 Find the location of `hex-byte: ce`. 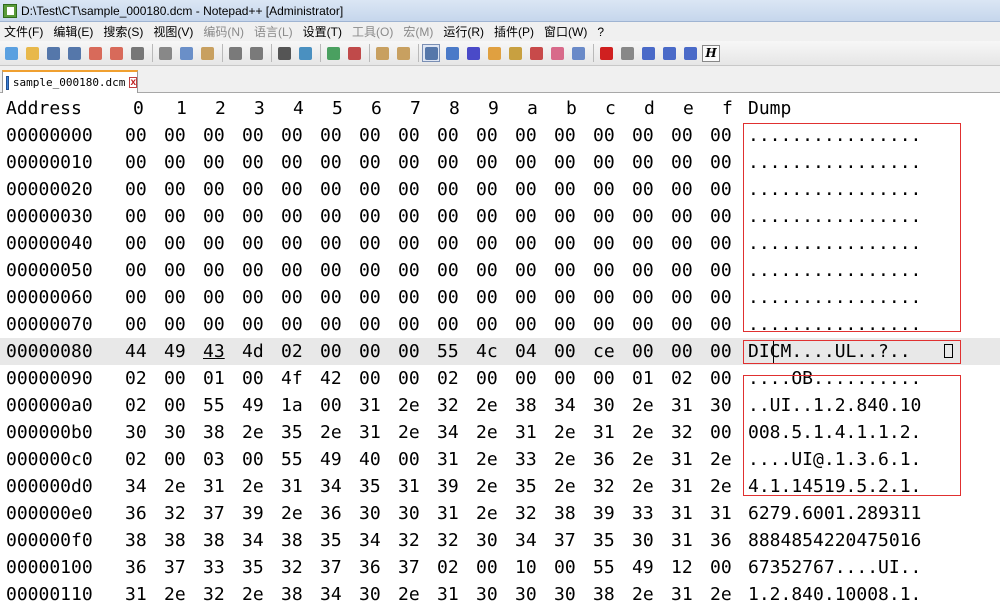

hex-byte: ce is located at coordinates (604, 351).